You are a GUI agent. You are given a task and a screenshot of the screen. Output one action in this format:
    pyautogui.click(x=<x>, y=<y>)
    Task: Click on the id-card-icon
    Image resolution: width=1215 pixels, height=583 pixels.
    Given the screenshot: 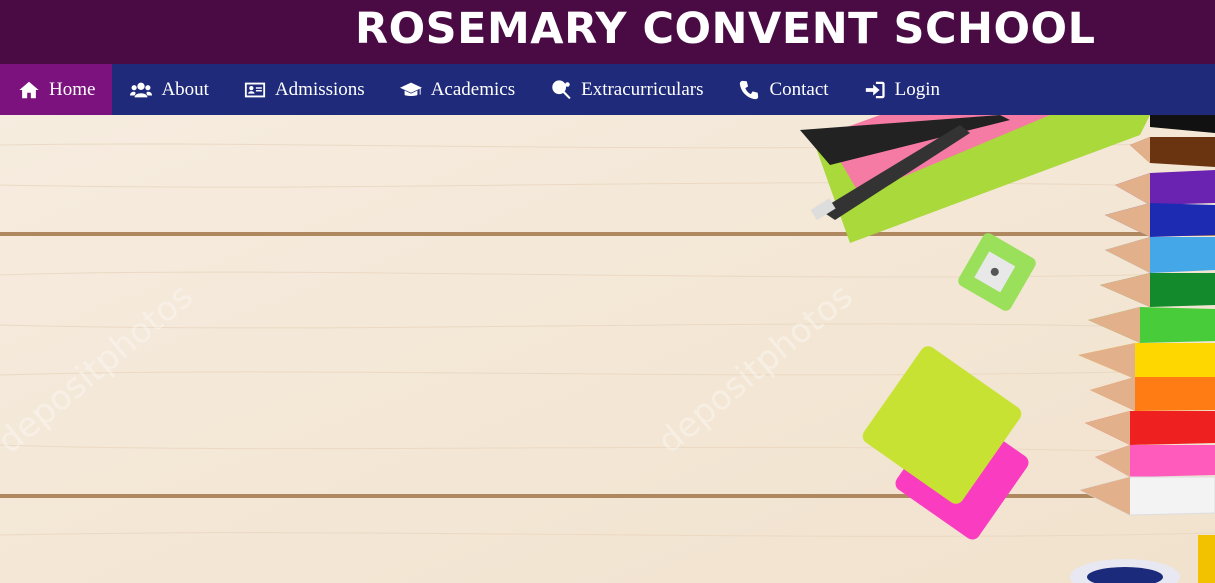 What is the action you would take?
    pyautogui.click(x=255, y=90)
    